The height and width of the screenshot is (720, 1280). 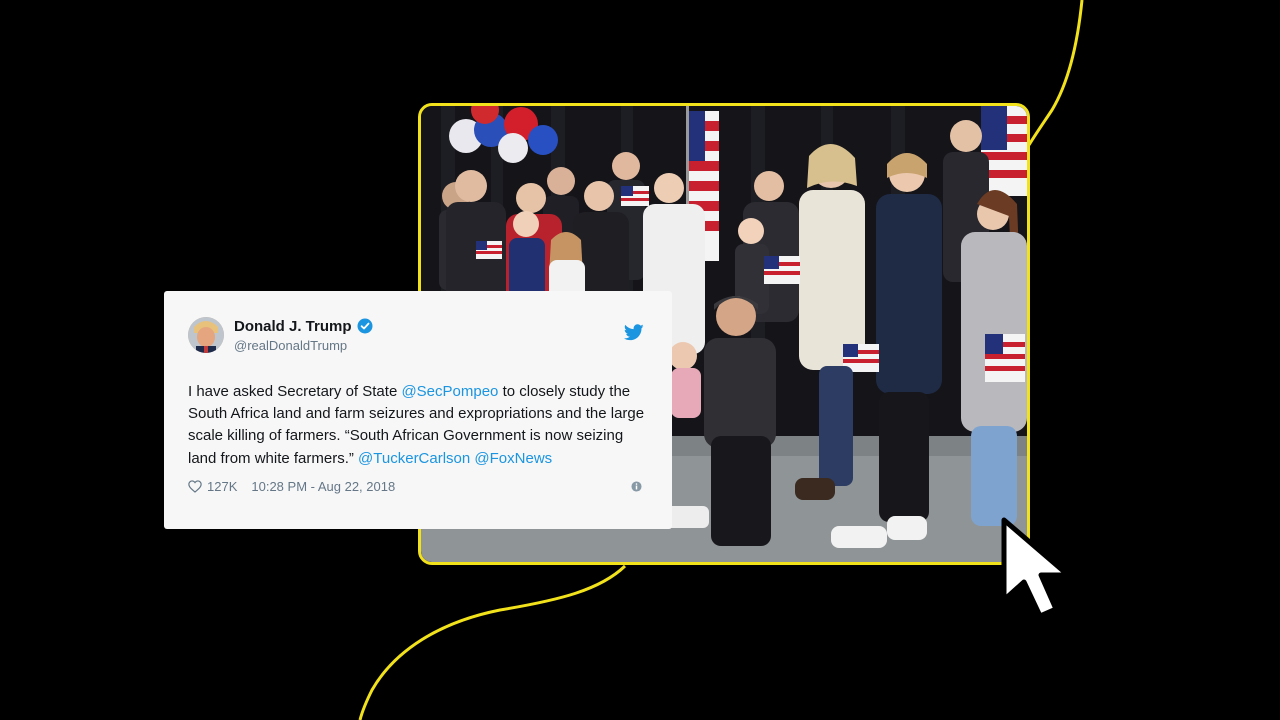 I want to click on mention-link: @SecPompeo, so click(x=449, y=391).